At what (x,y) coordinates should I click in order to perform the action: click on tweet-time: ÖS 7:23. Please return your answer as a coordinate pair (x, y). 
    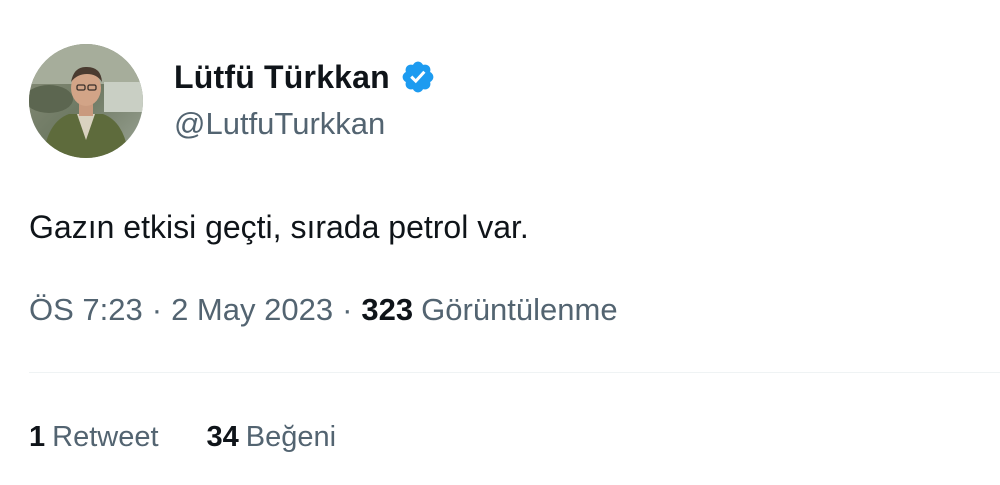
    Looking at the image, I should click on (86, 310).